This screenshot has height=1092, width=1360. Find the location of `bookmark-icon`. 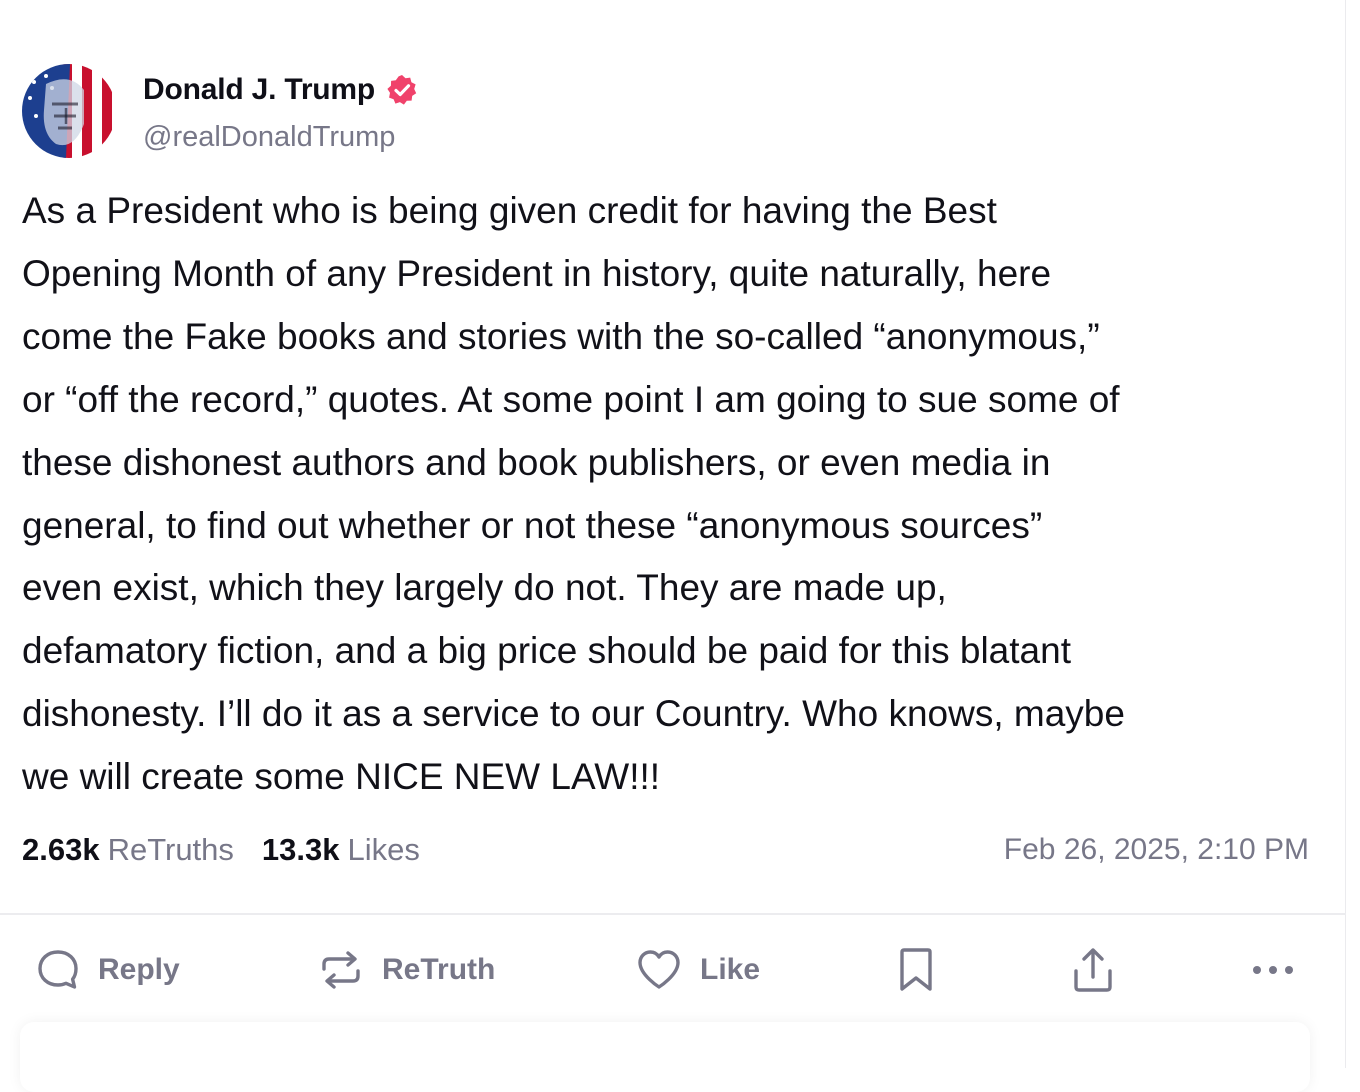

bookmark-icon is located at coordinates (916, 970).